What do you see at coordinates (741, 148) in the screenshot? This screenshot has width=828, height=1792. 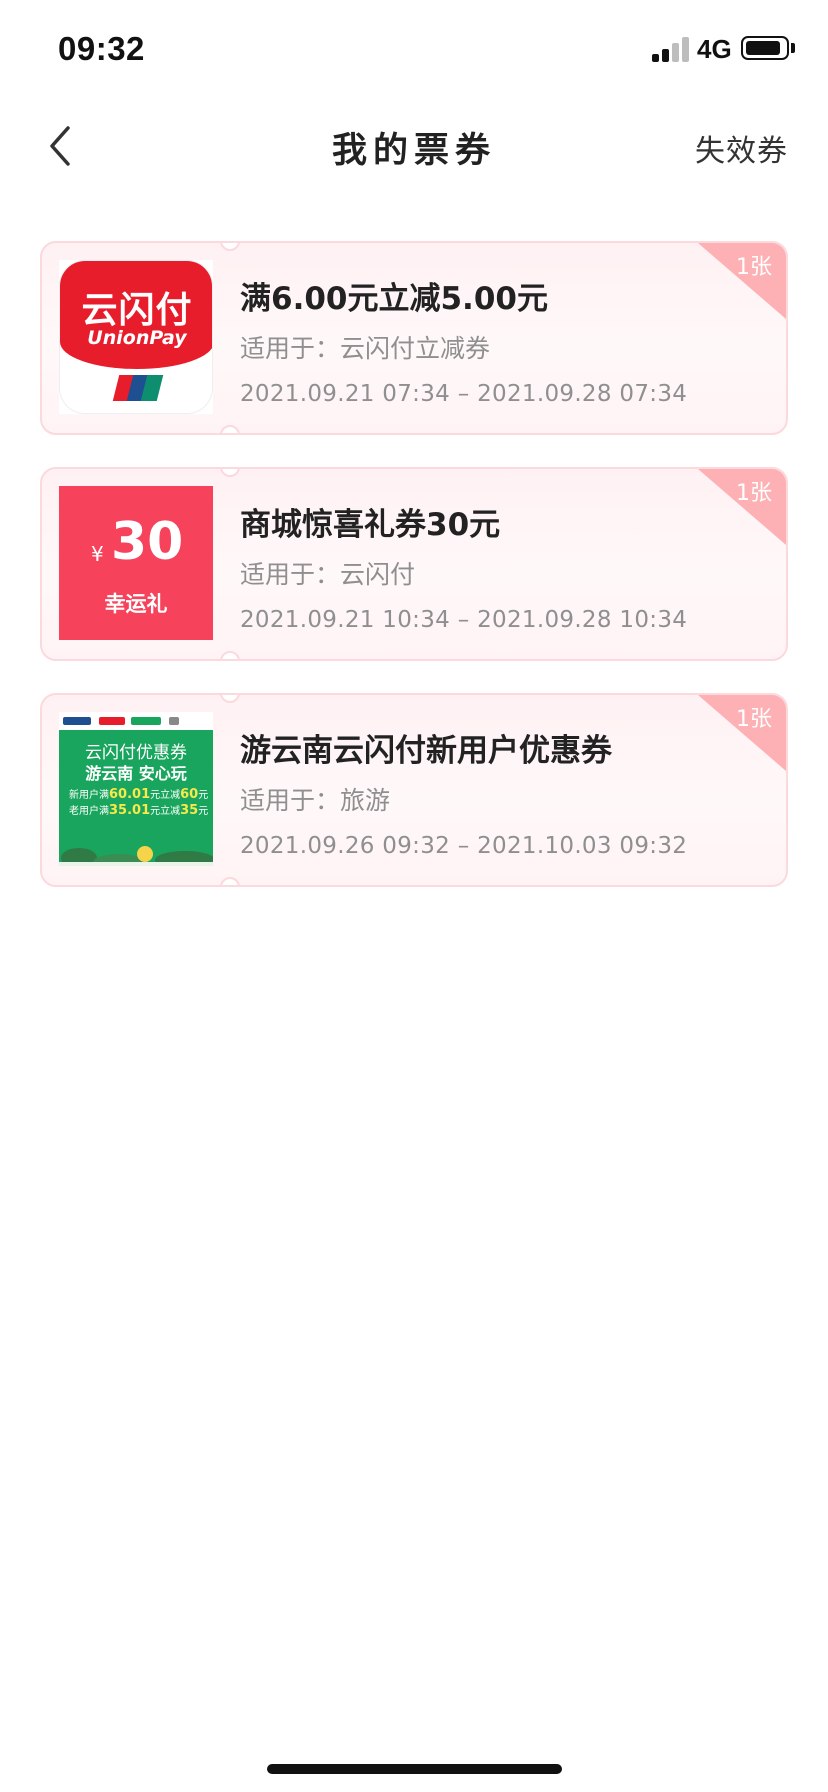 I see `expired-coupons-link: 失效券` at bounding box center [741, 148].